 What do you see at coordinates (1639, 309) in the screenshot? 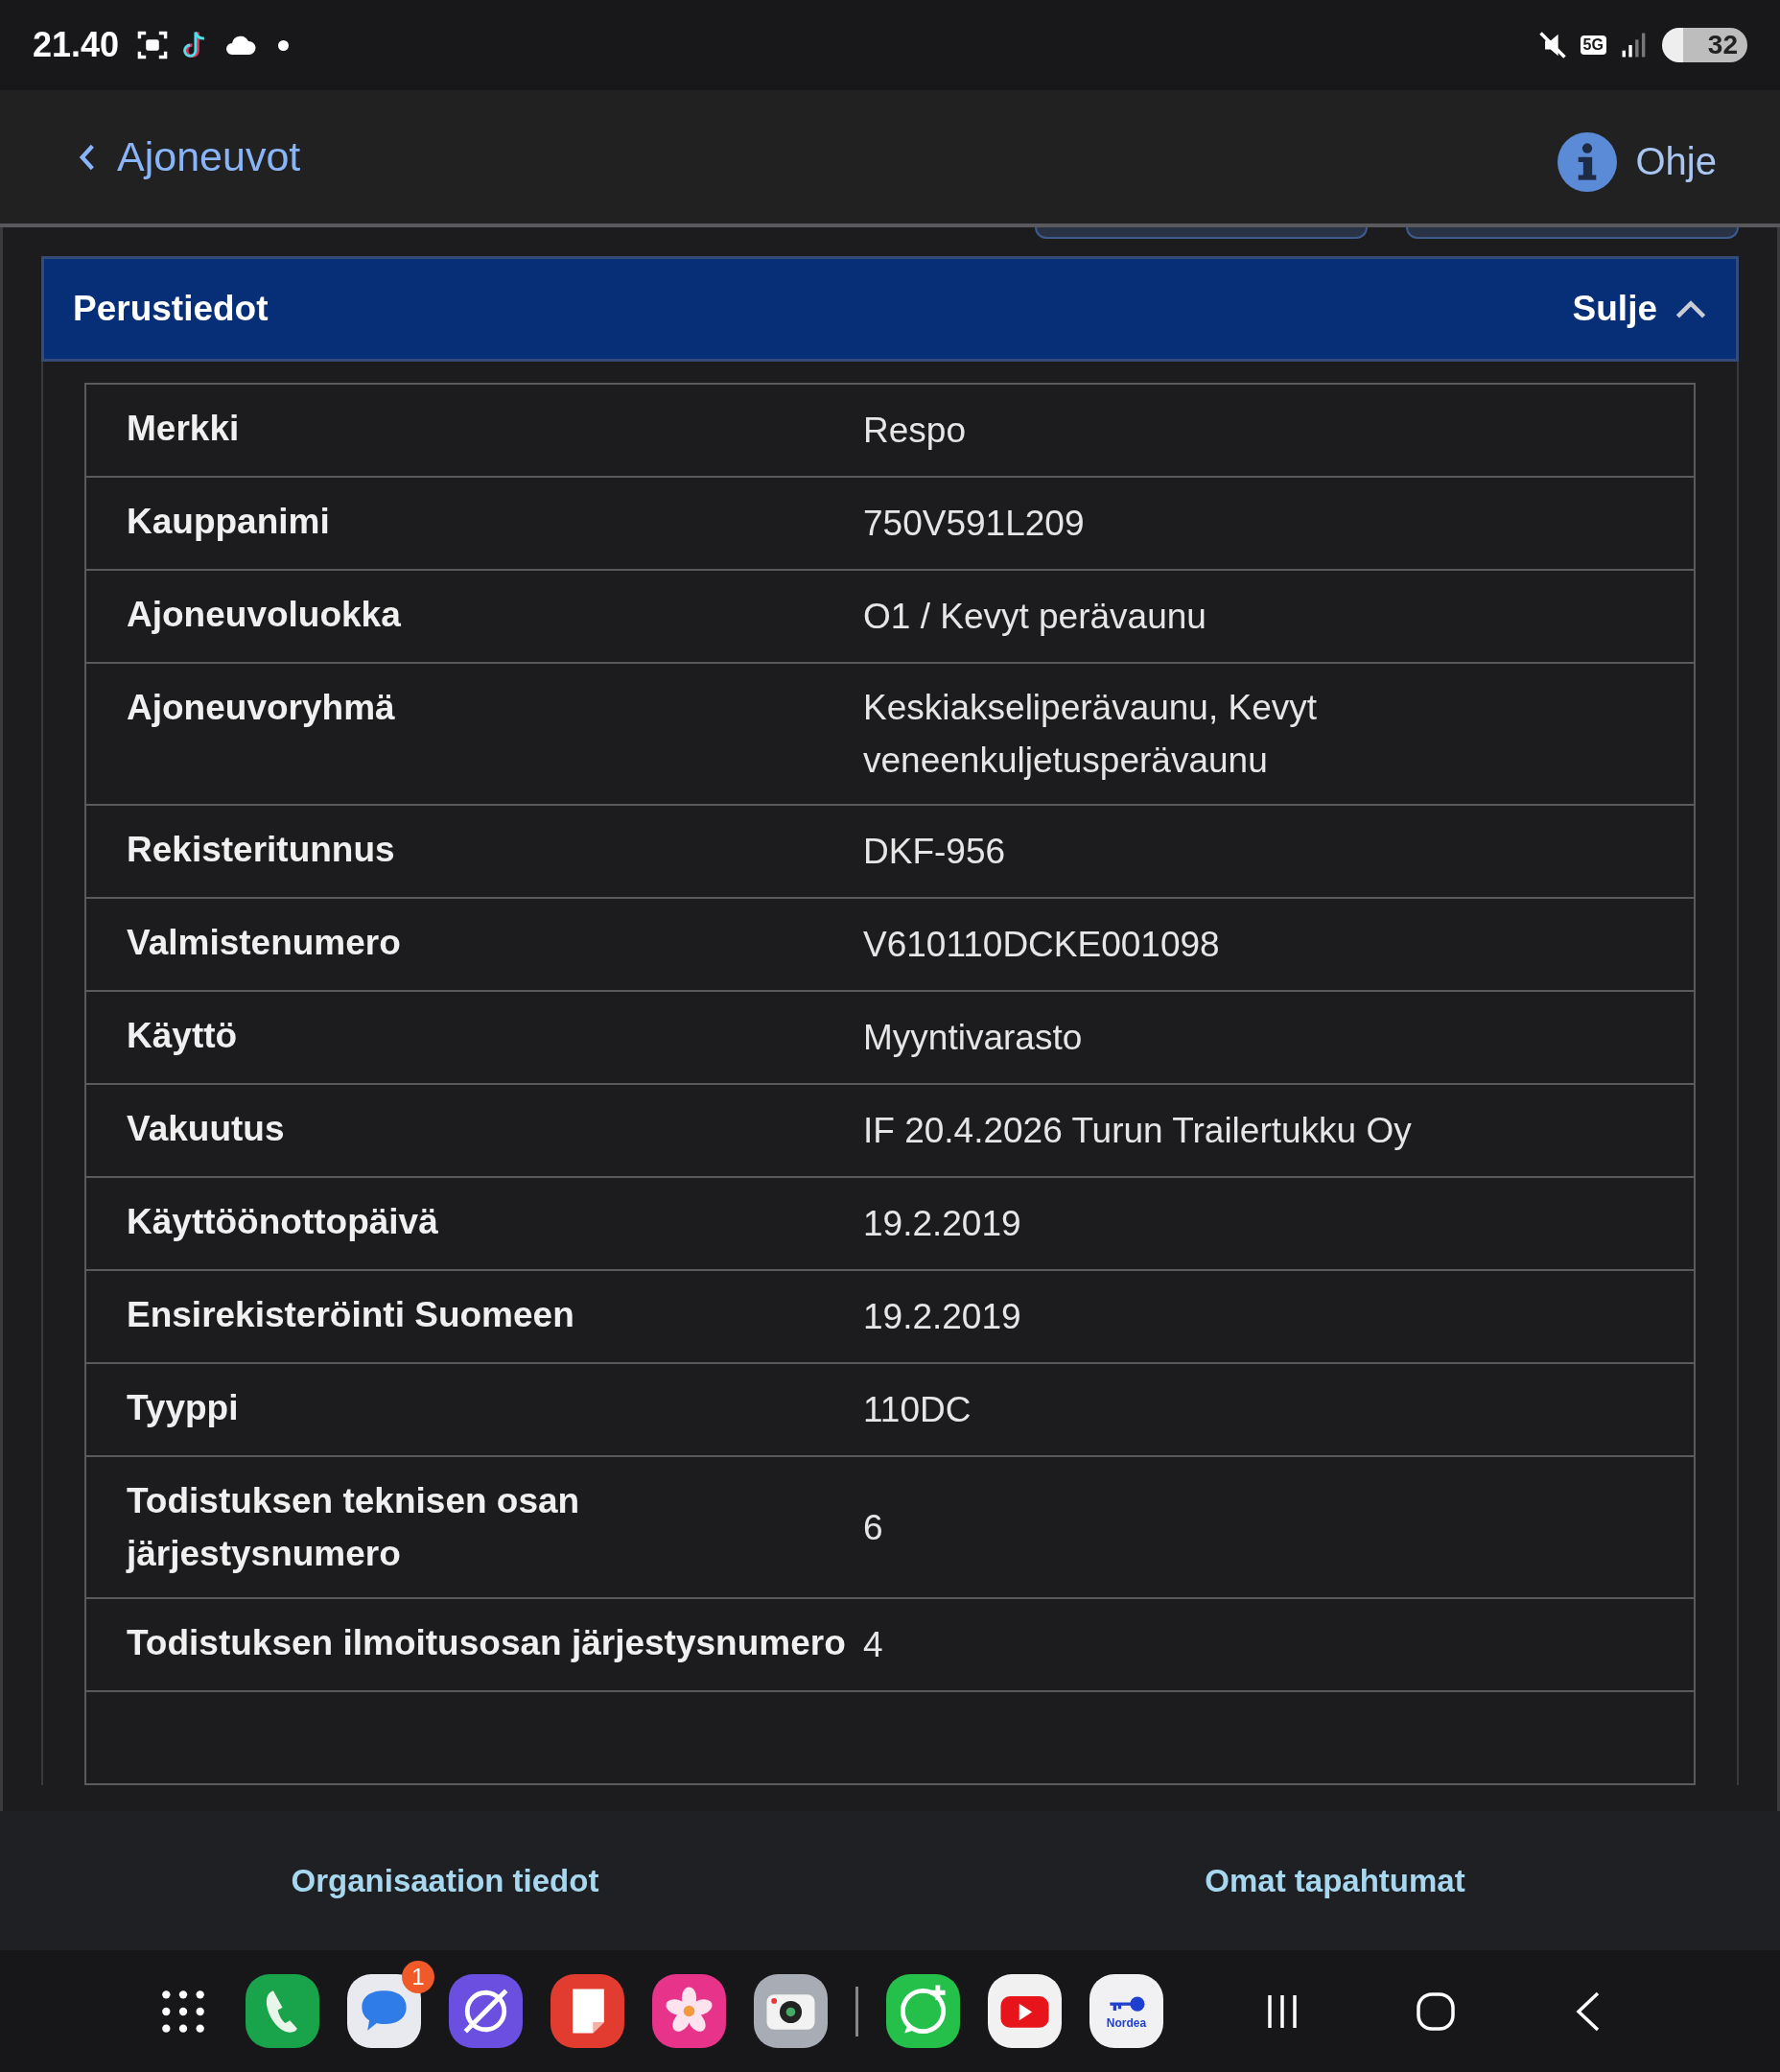
I see `collapse-button: Sulje` at bounding box center [1639, 309].